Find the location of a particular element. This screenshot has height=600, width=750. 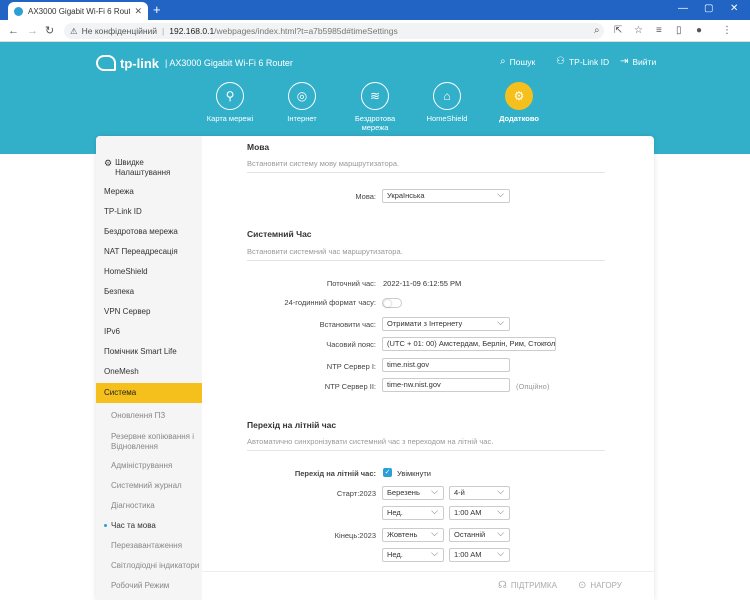

sidebar-subitem-firmware: Оновлення ПЗ is located at coordinates (149, 416).